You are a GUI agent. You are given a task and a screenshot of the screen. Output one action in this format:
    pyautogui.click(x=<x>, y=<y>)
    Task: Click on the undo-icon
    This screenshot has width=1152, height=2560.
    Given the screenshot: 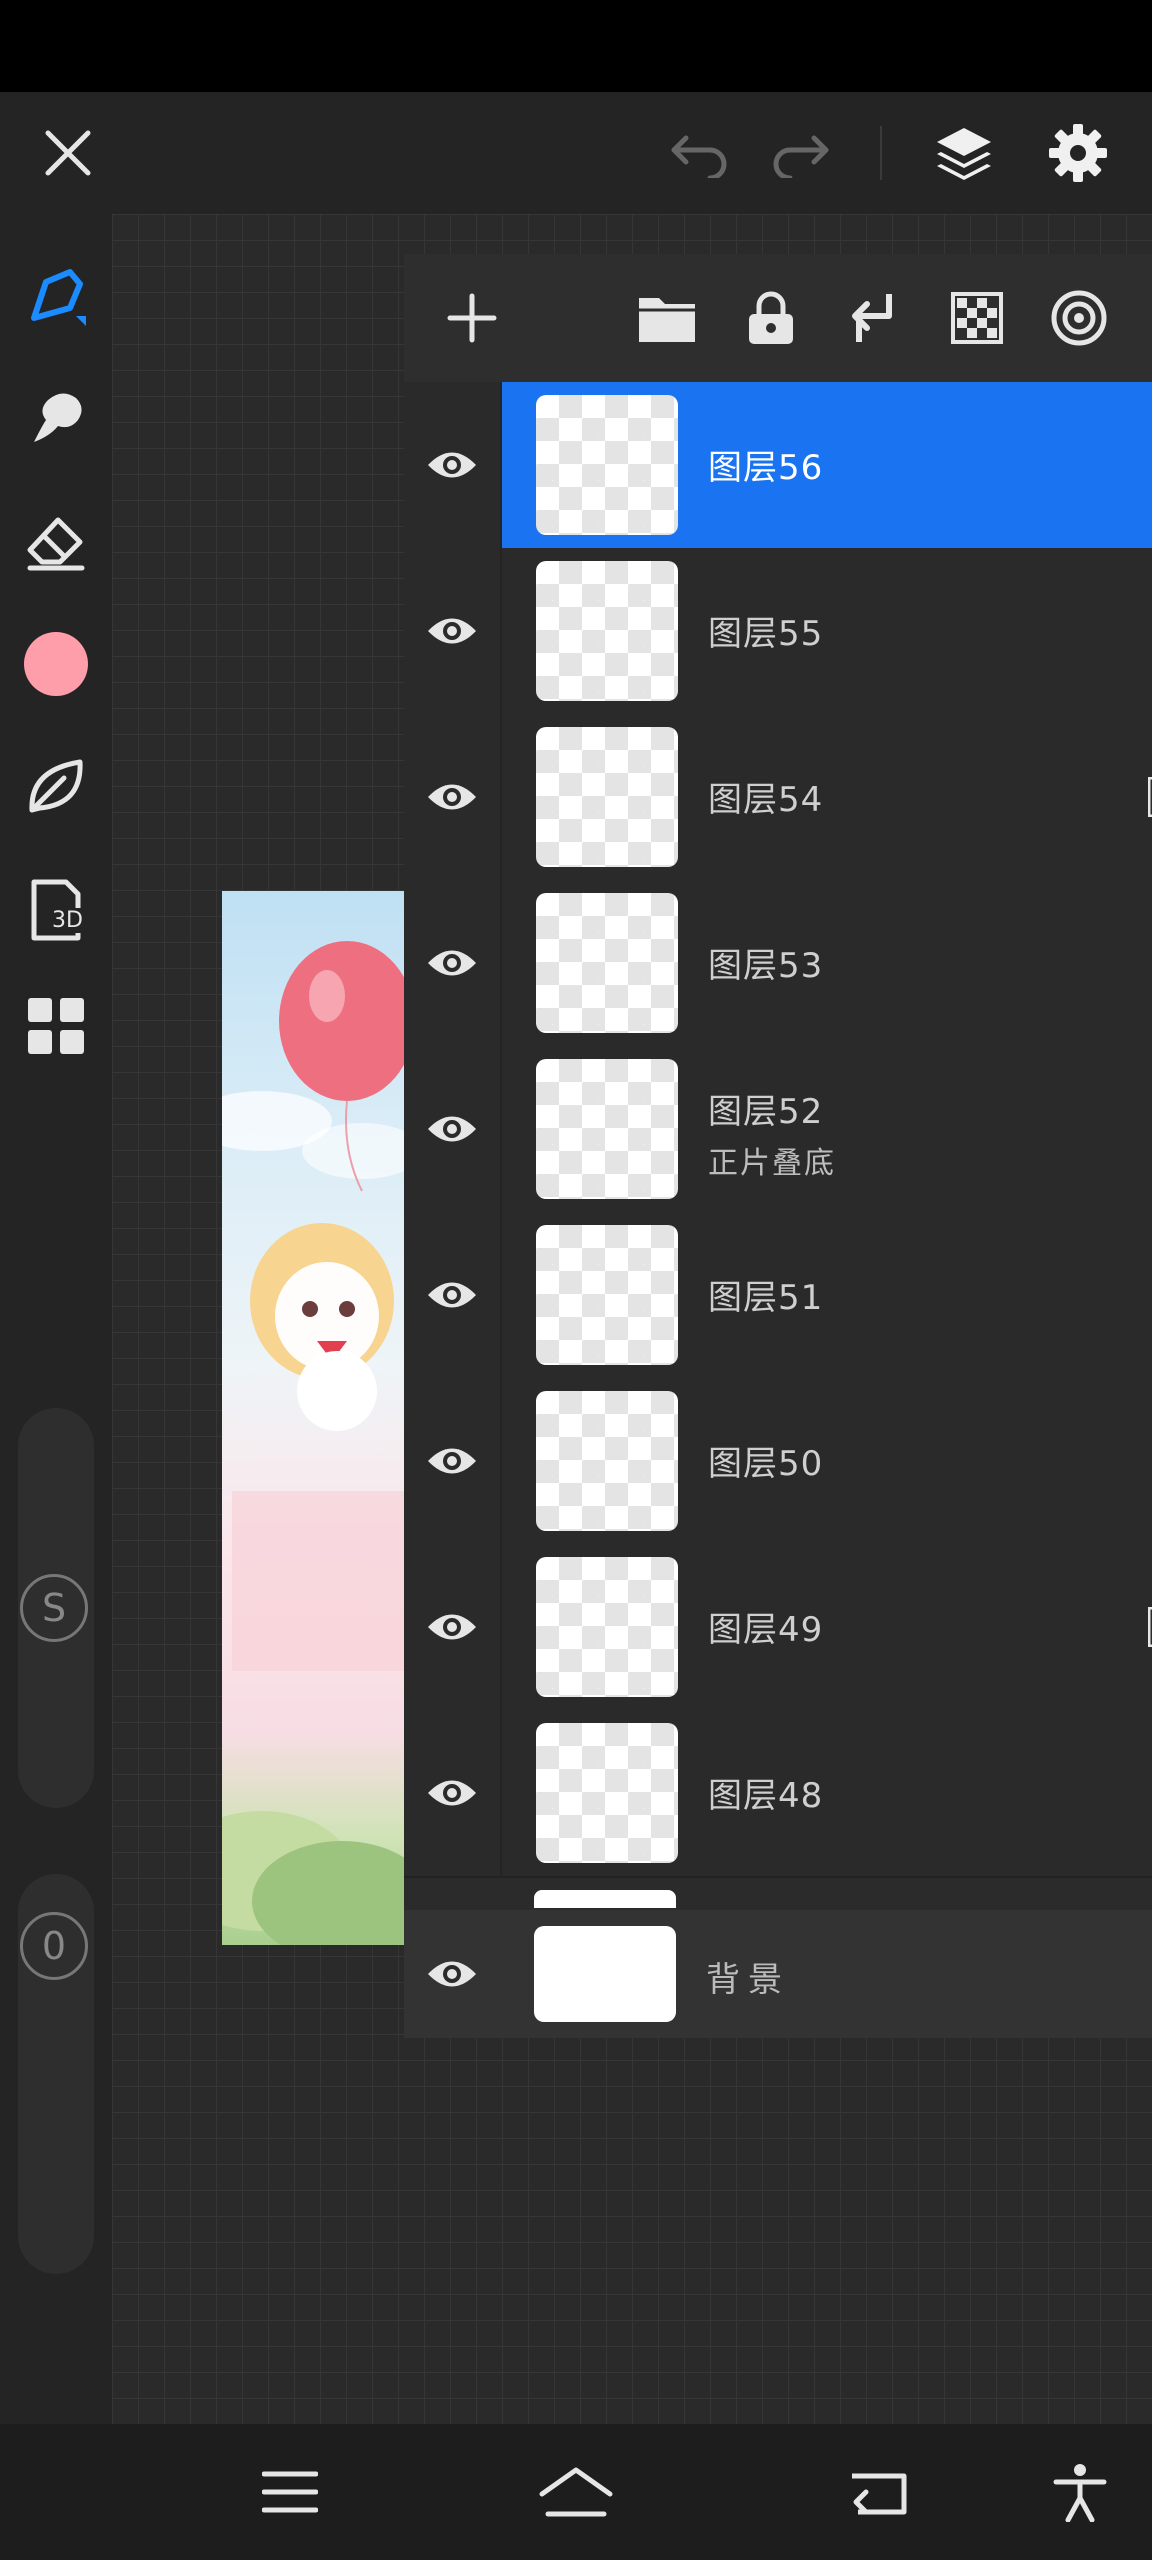 What is the action you would take?
    pyautogui.click(x=700, y=153)
    